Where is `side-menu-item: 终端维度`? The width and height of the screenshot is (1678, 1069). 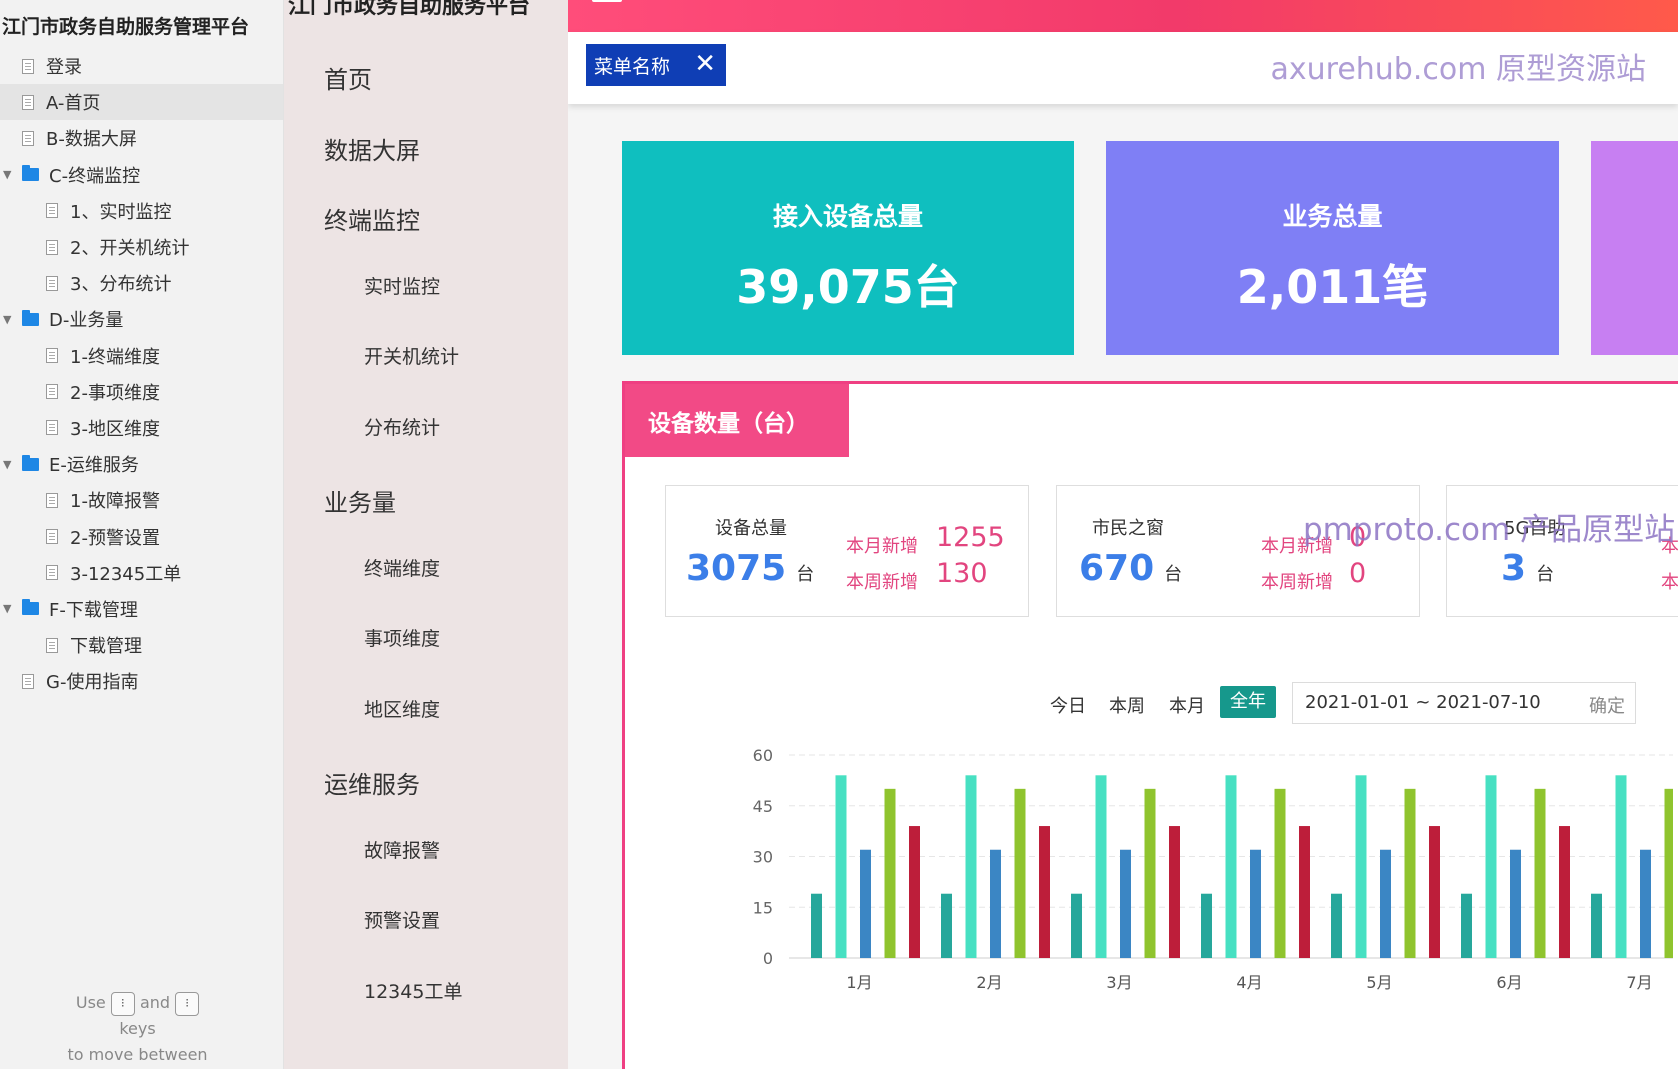 side-menu-item: 终端维度 is located at coordinates (402, 567).